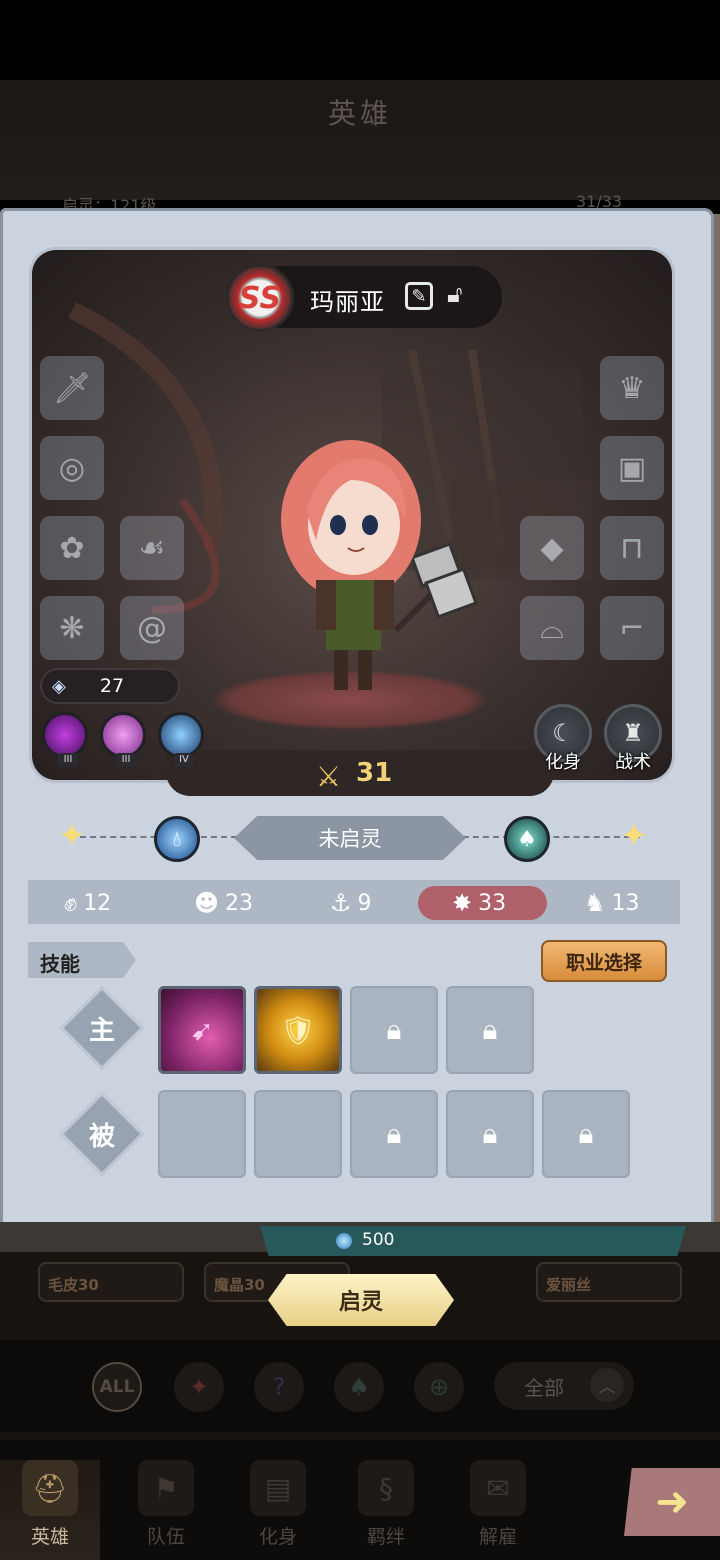 This screenshot has height=1560, width=720. I want to click on cards-icon: ▤, so click(278, 1488).